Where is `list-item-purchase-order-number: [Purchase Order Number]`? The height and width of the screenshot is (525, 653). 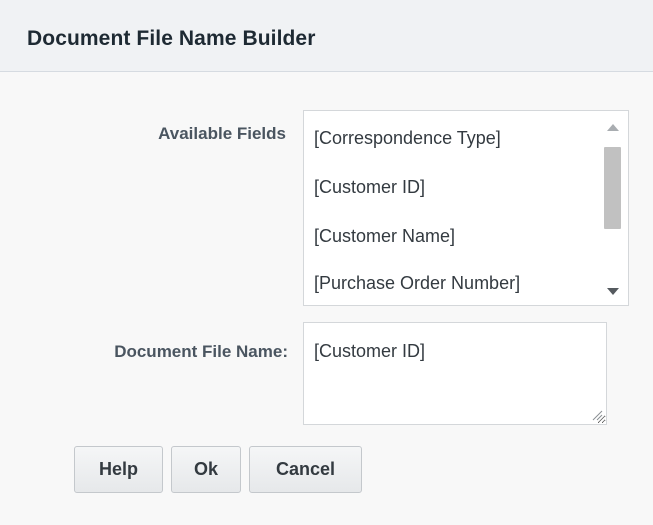 list-item-purchase-order-number: [Purchase Order Number] is located at coordinates (417, 283).